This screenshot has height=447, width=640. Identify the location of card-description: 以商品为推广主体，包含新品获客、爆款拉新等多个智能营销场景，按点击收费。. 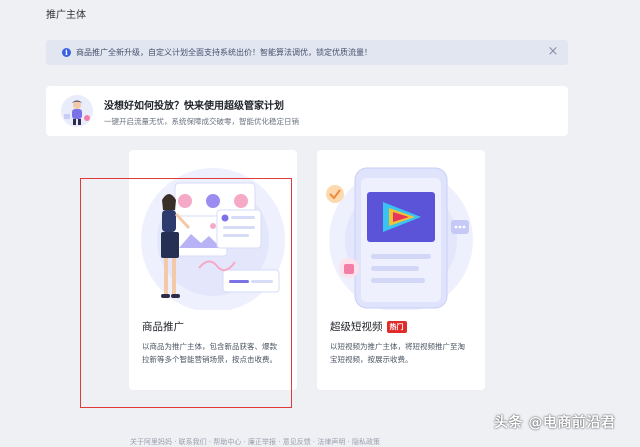
(212, 353).